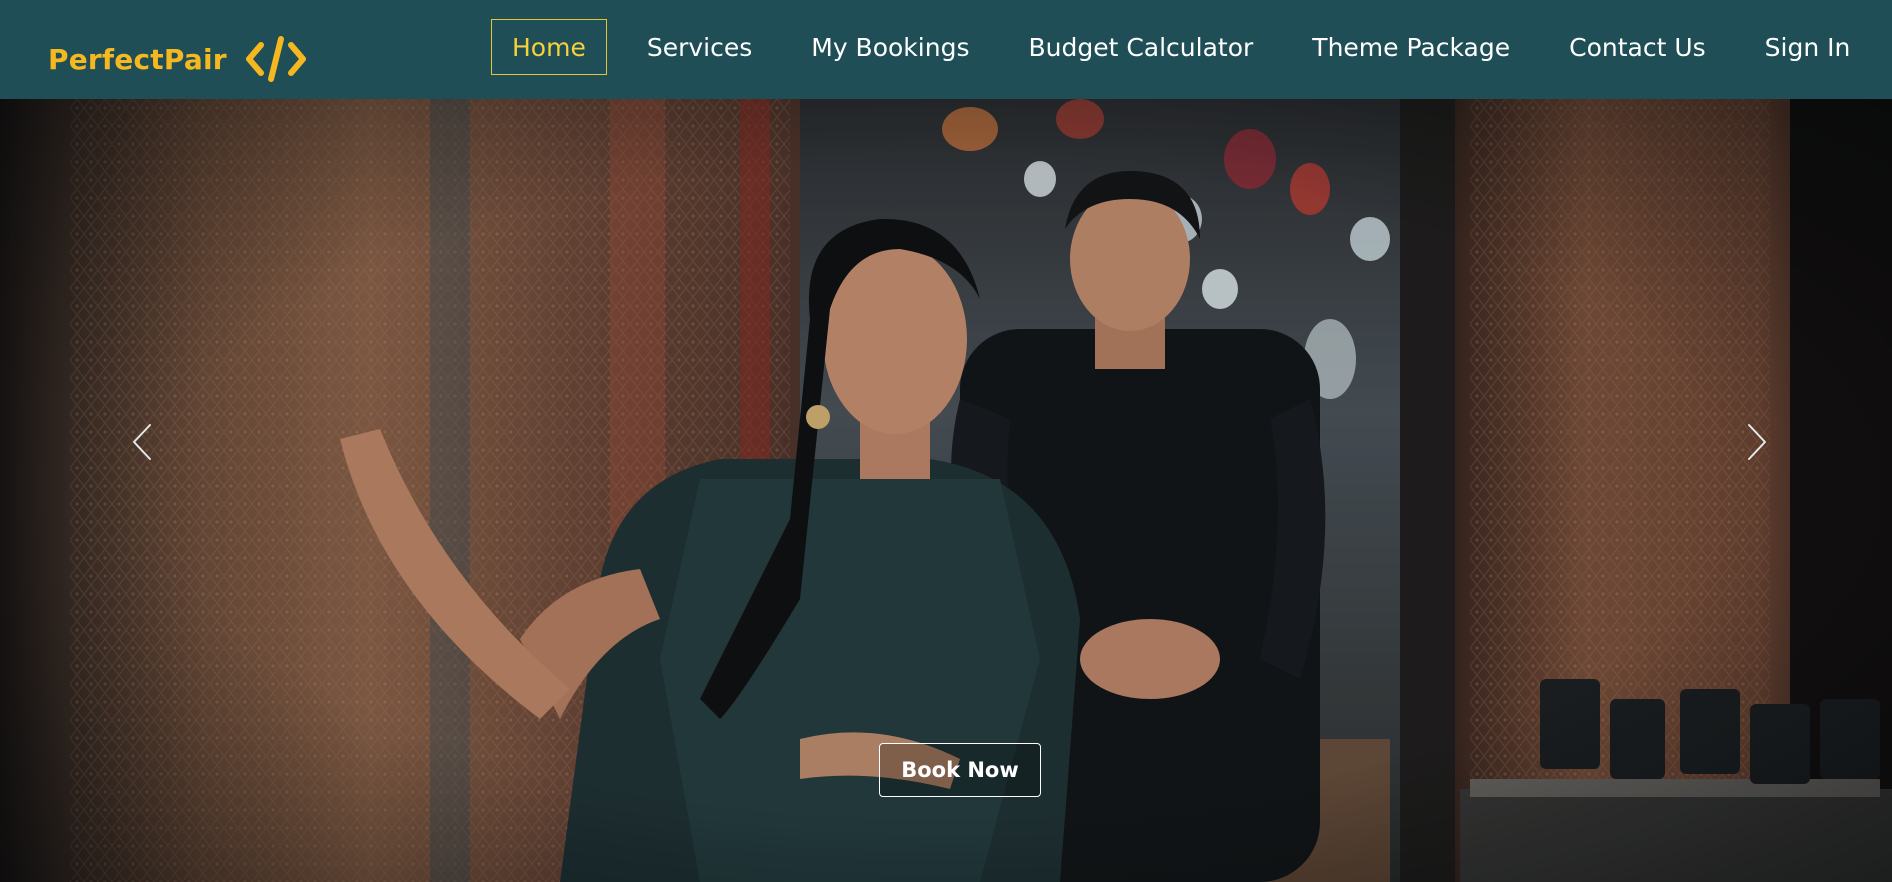  What do you see at coordinates (1140, 47) in the screenshot?
I see `nav-budget-calculator: Budget Calculator` at bounding box center [1140, 47].